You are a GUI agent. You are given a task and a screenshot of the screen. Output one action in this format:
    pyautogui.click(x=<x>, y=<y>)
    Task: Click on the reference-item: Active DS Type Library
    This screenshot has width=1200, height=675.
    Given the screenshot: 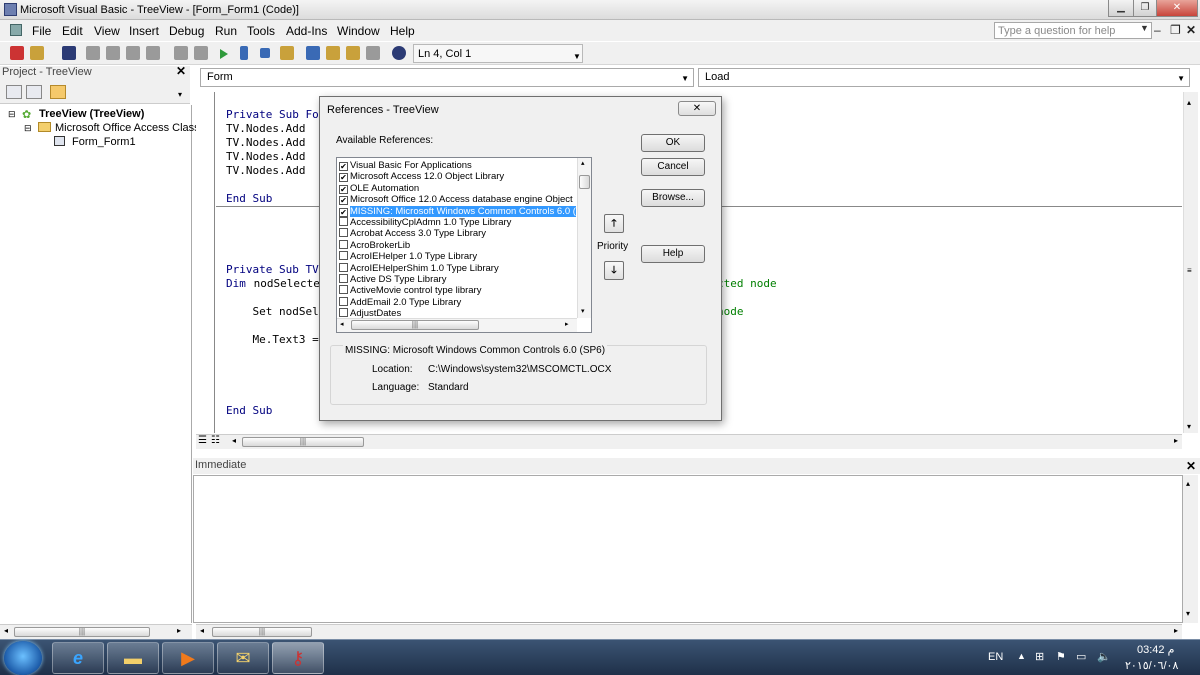 What is the action you would take?
    pyautogui.click(x=457, y=280)
    